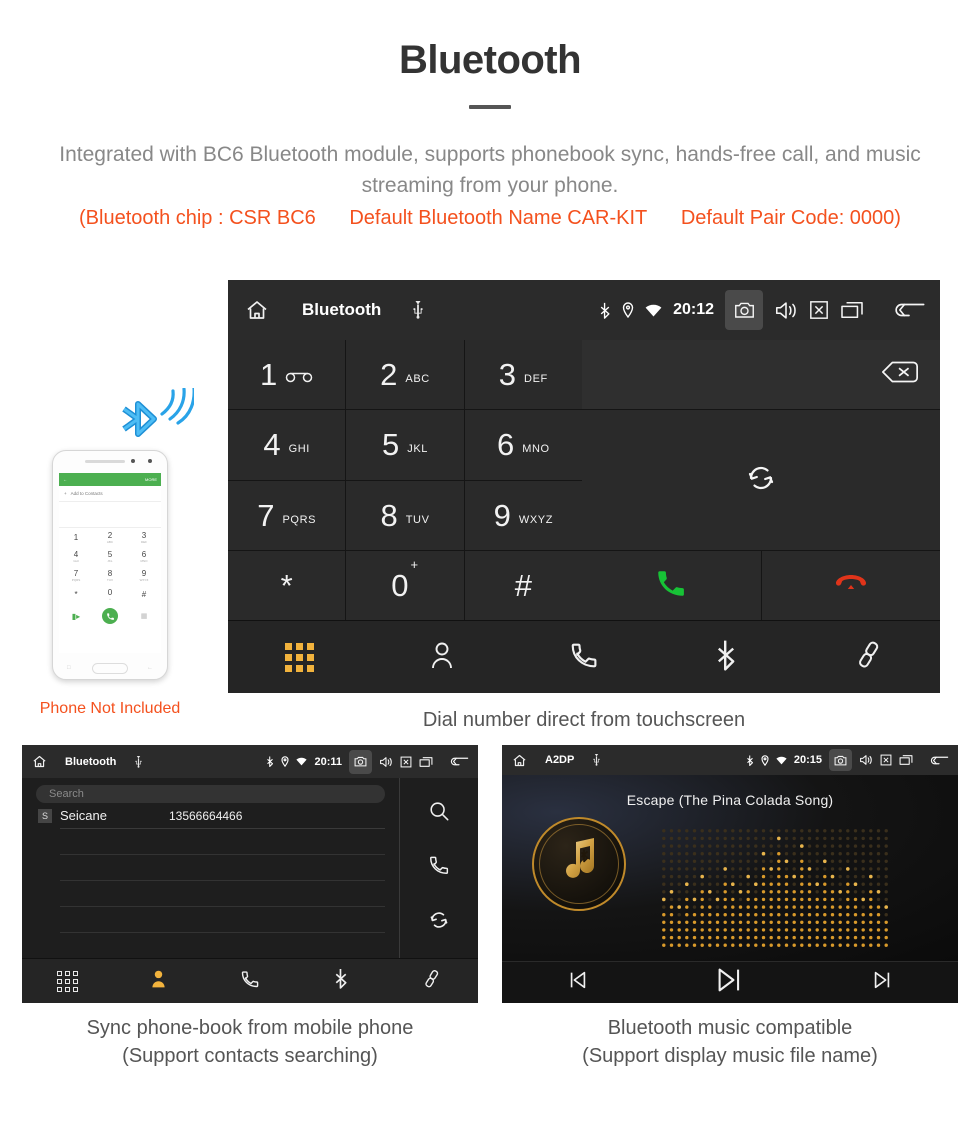 The width and height of the screenshot is (980, 1134). Describe the element at coordinates (144, 561) in the screenshot. I see `phone-mock-key-letters: MNO` at that location.